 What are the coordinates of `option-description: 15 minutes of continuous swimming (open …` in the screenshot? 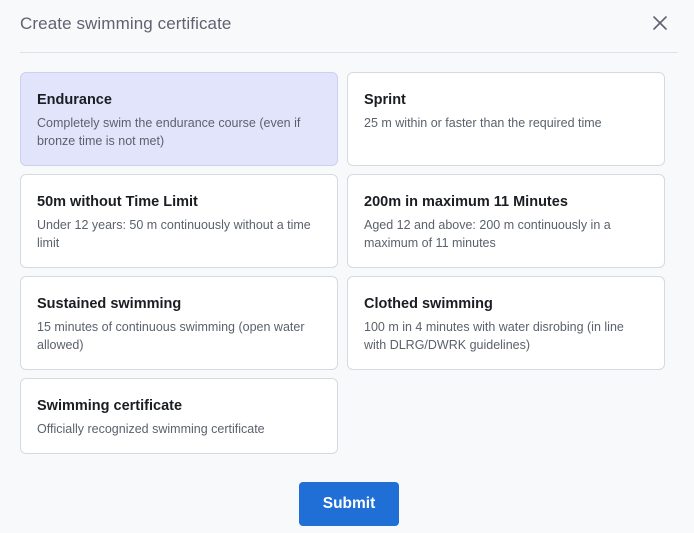 It's located at (171, 336).